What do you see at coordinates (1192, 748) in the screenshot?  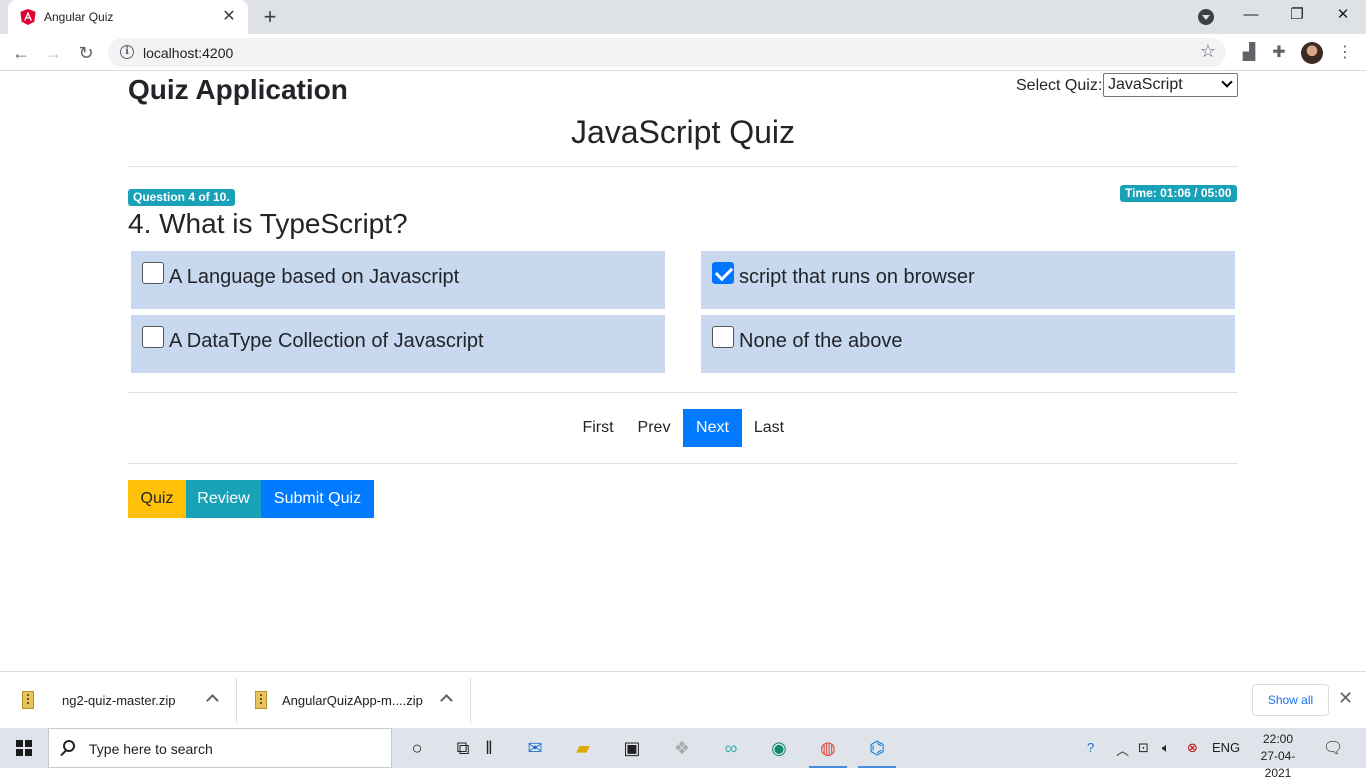 I see `network-icon: ⊗` at bounding box center [1192, 748].